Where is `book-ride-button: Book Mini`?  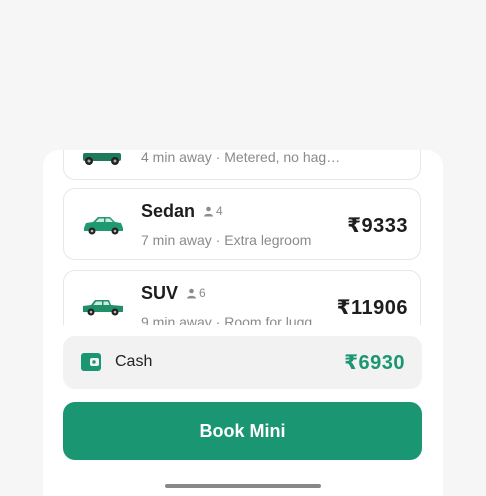 book-ride-button: Book Mini is located at coordinates (242, 431).